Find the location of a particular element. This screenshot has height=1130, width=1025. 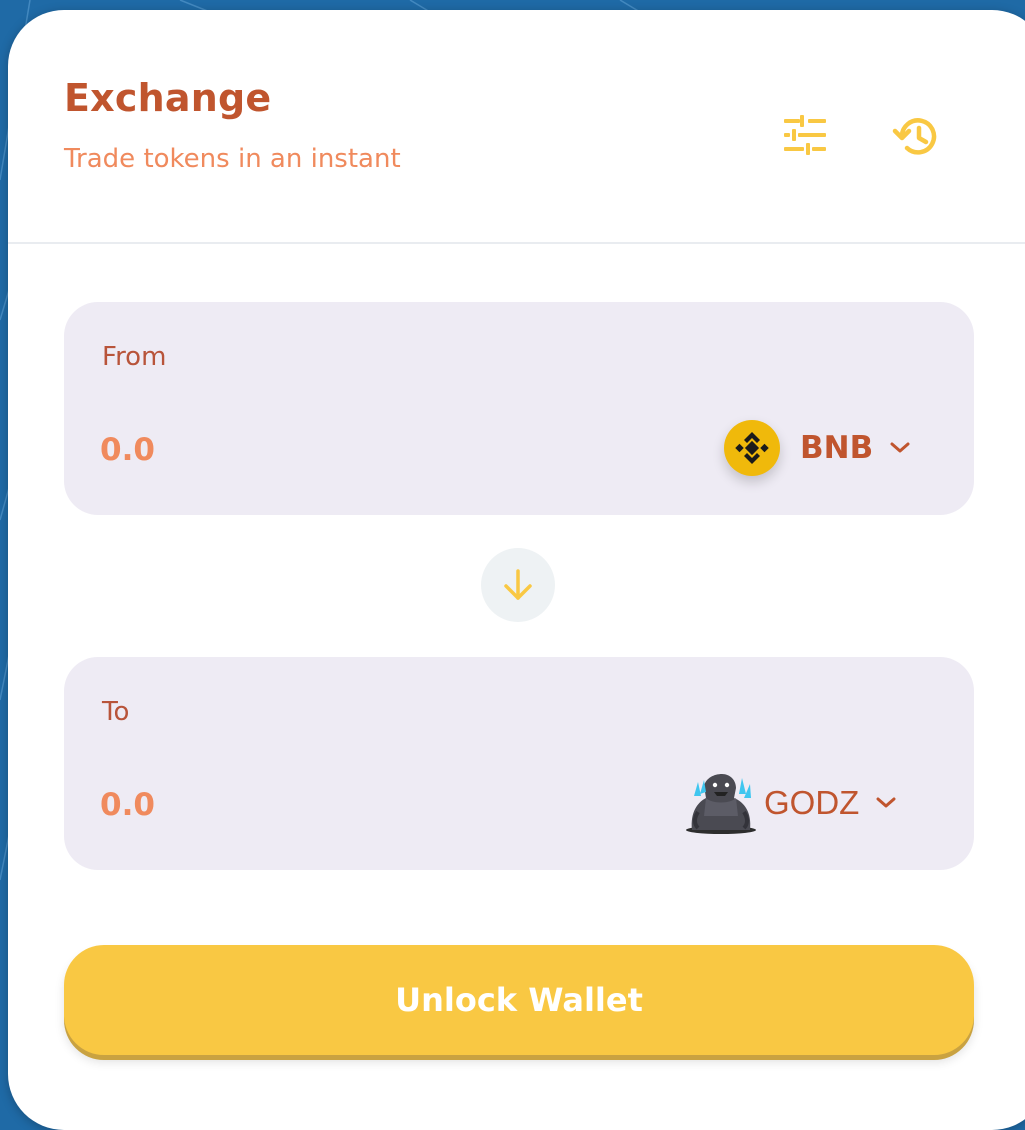

arrow-down-icon is located at coordinates (518, 584).